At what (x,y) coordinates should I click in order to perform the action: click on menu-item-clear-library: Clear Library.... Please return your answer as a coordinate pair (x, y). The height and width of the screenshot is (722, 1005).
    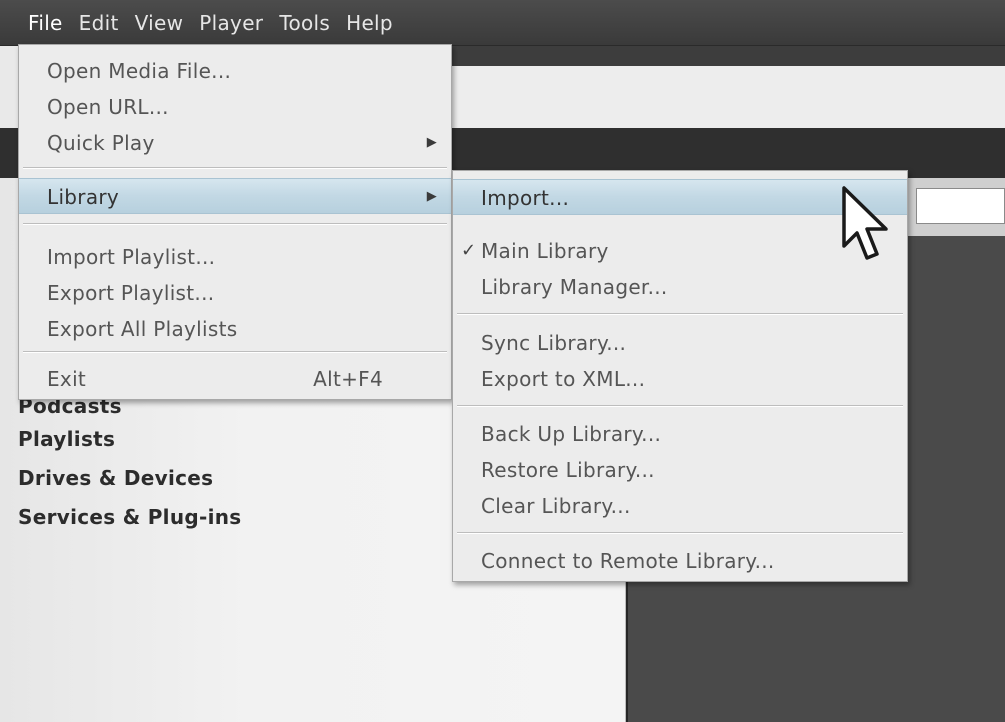
    Looking at the image, I should click on (680, 506).